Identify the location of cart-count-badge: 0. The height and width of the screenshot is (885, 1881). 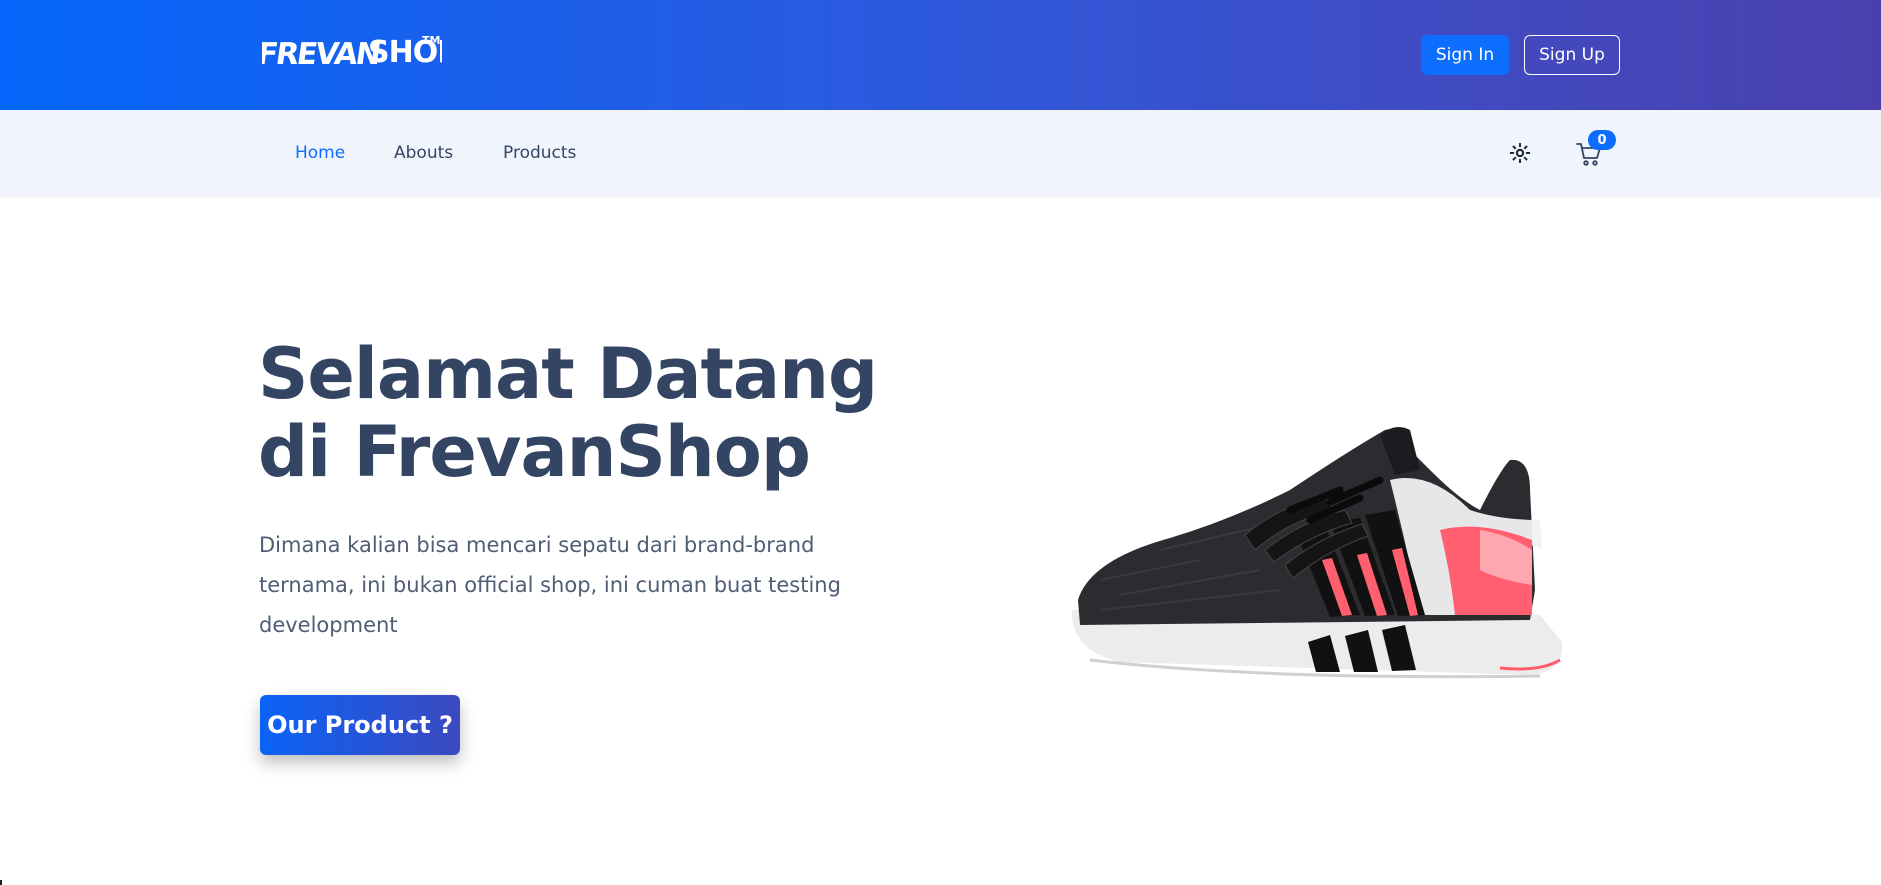
(1602, 140).